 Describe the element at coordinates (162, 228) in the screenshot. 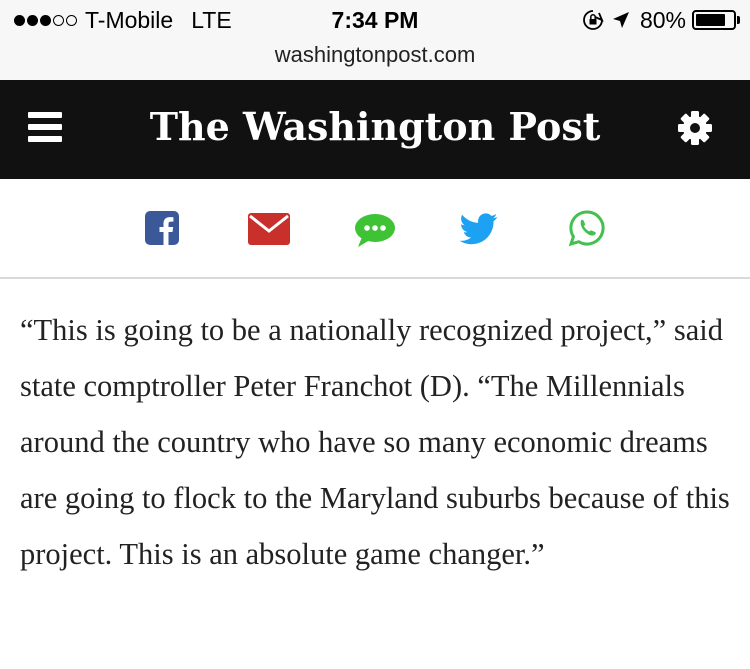

I see `facebook-icon` at that location.